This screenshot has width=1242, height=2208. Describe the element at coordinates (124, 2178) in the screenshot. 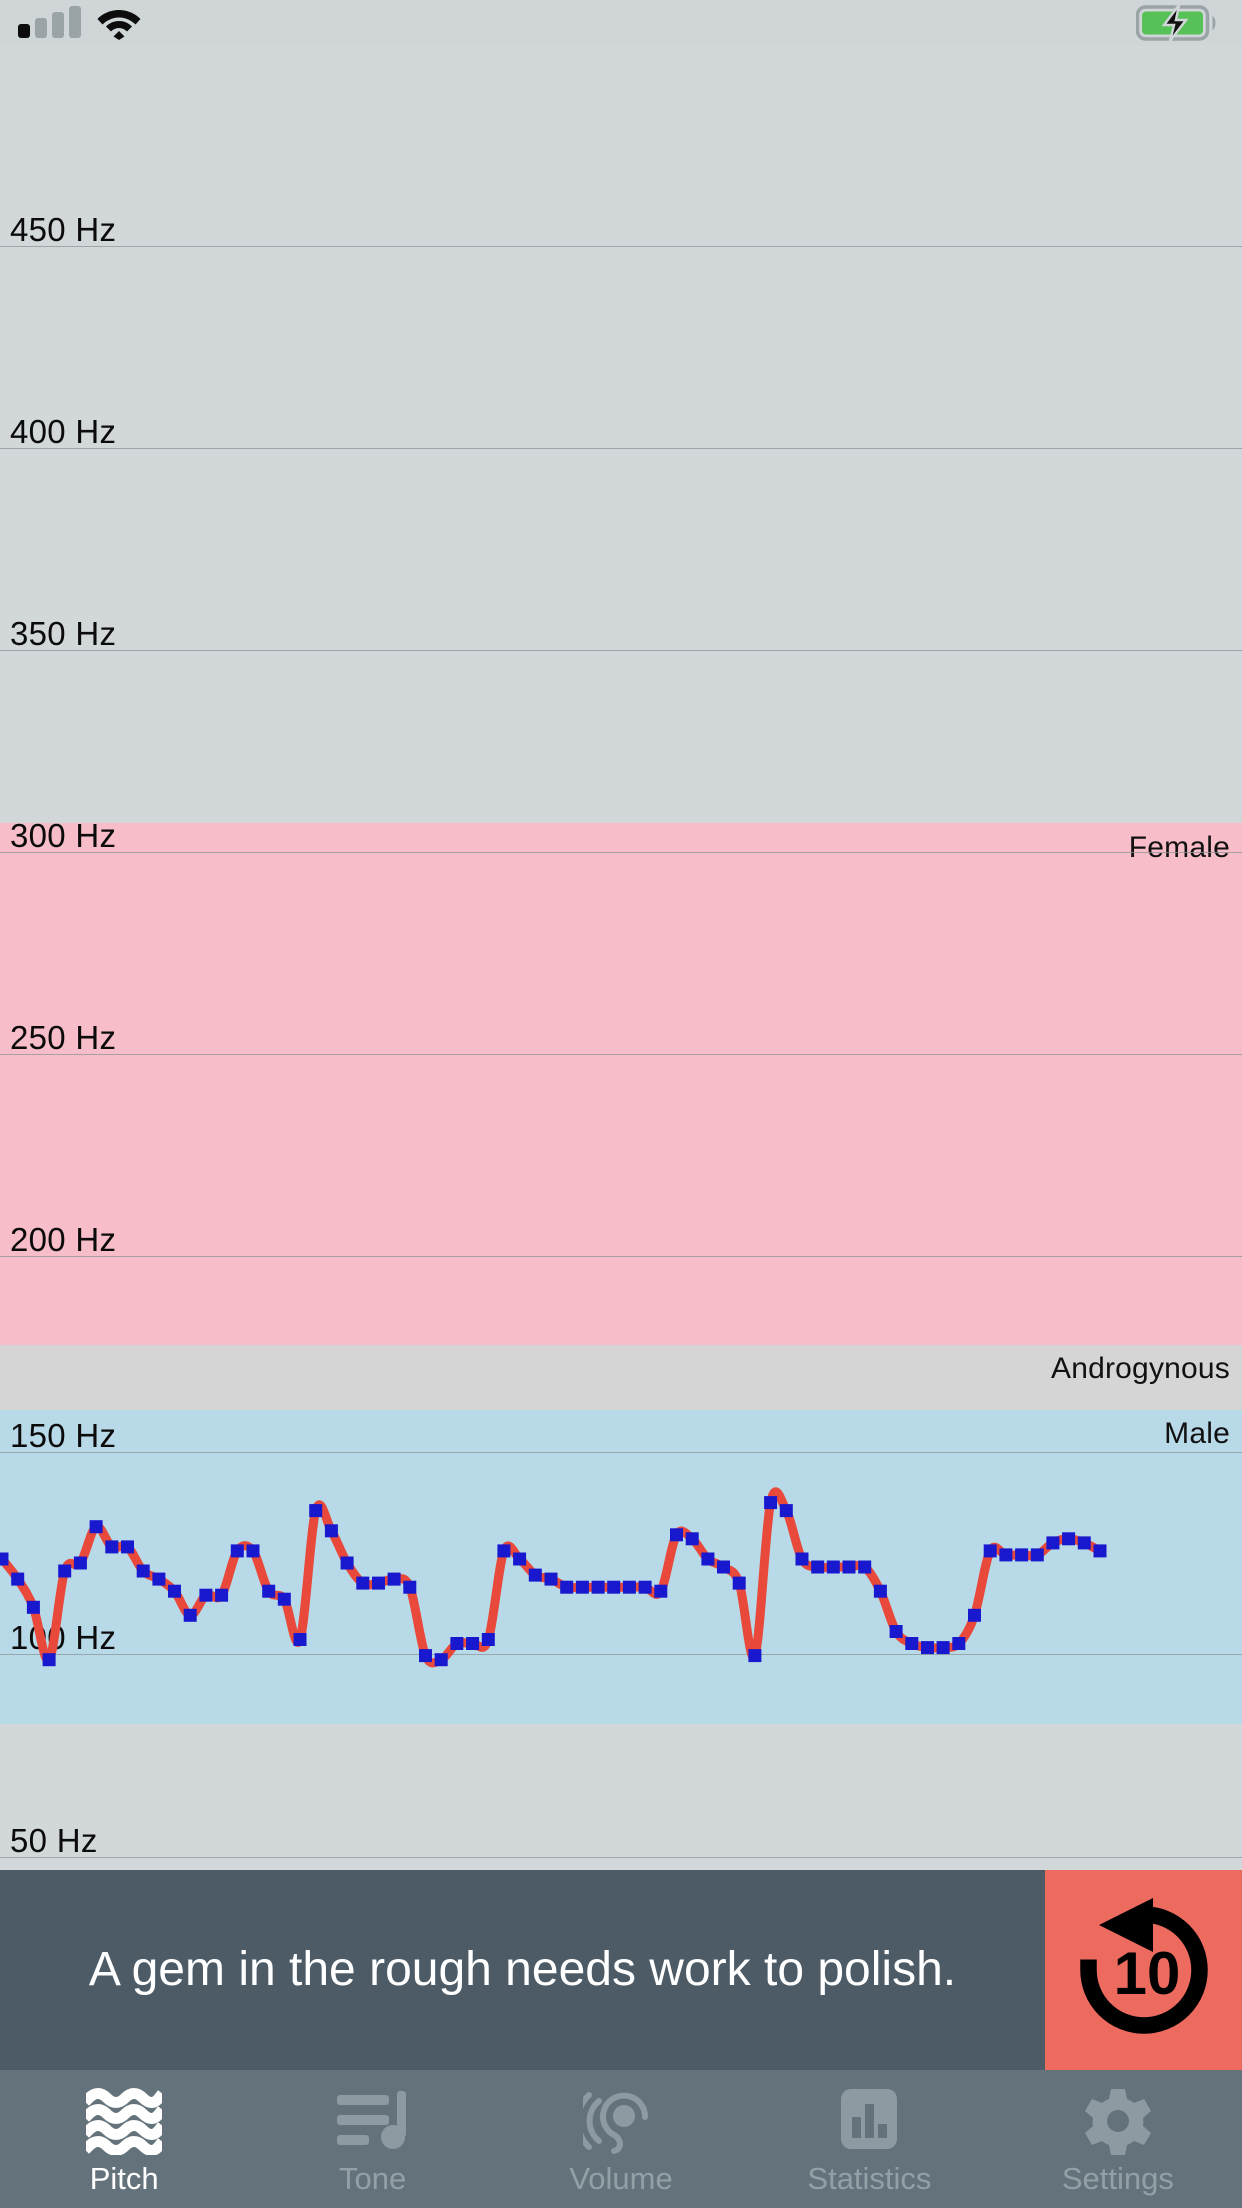

I see `tab-pitch-label: Pitch` at that location.